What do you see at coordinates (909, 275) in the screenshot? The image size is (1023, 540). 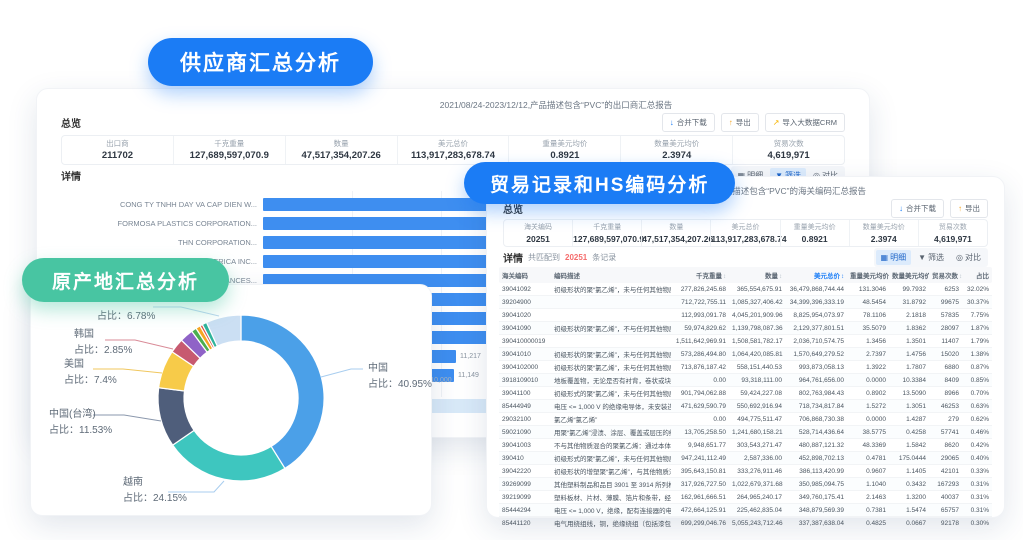 I see `column-header: 数量美元均价` at bounding box center [909, 275].